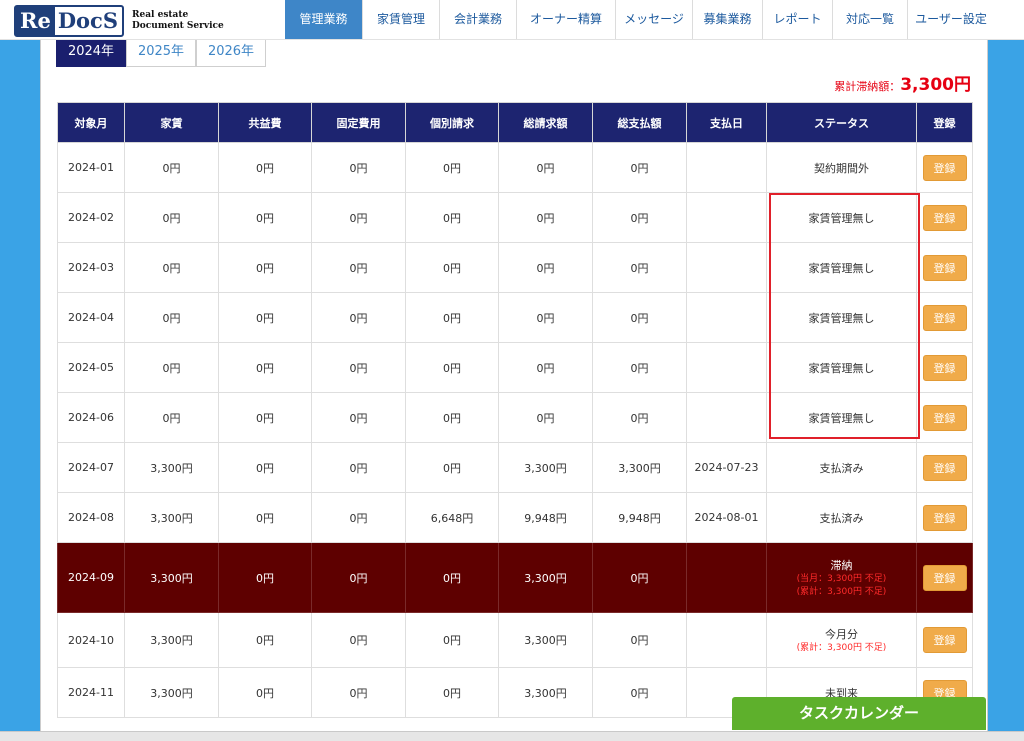 The height and width of the screenshot is (741, 1024). Describe the element at coordinates (797, 19) in the screenshot. I see `nav-item-6: レポート` at that location.